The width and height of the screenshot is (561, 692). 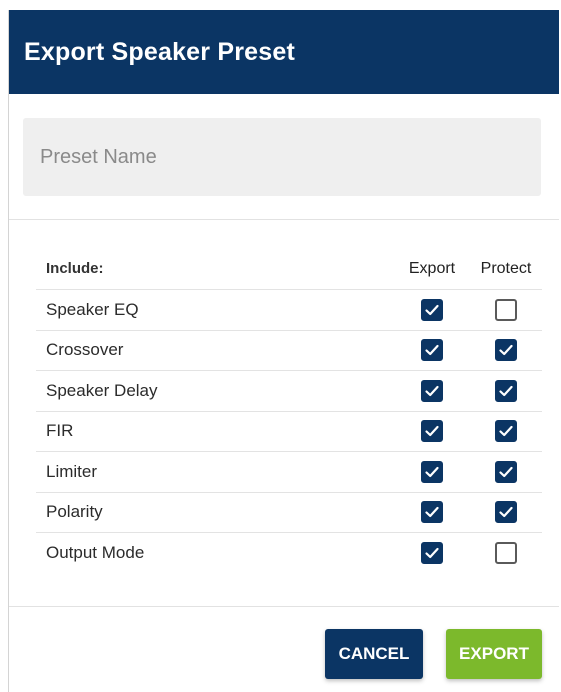 What do you see at coordinates (289, 472) in the screenshot?
I see `table-row: Limiter` at bounding box center [289, 472].